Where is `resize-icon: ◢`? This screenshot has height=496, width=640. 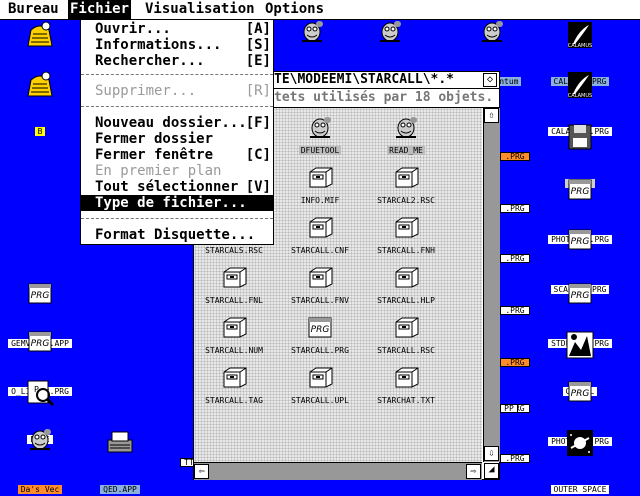 resize-icon: ◢ is located at coordinates (491, 471).